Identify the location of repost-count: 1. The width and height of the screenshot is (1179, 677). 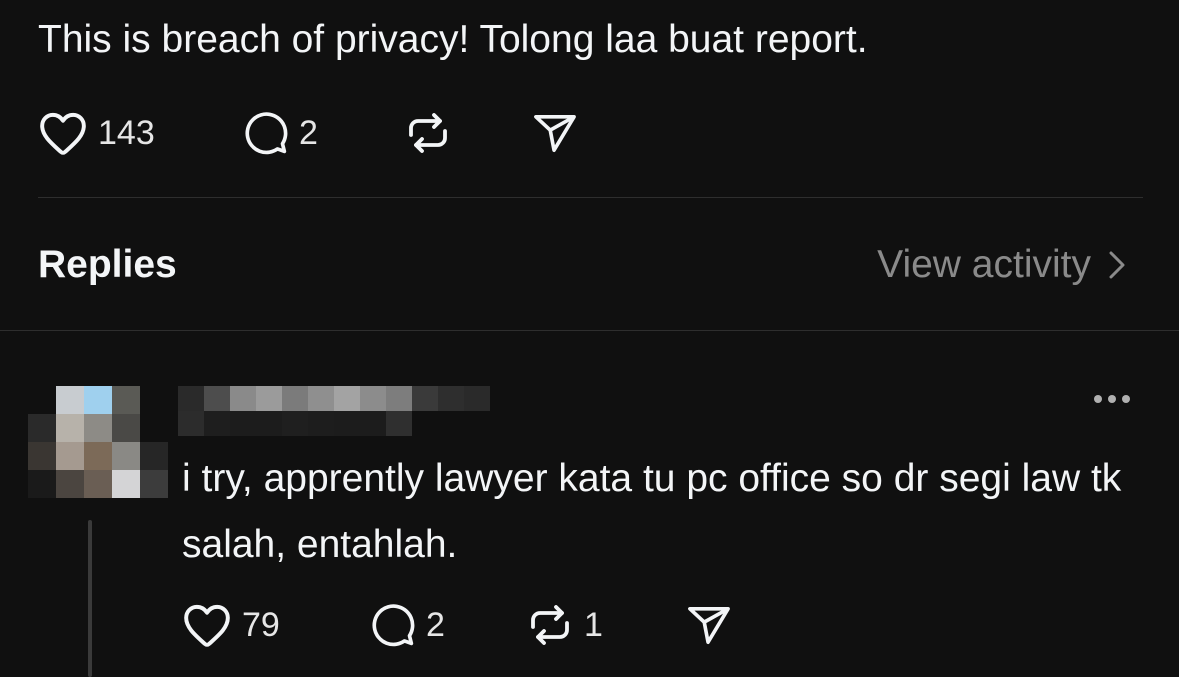
(593, 625).